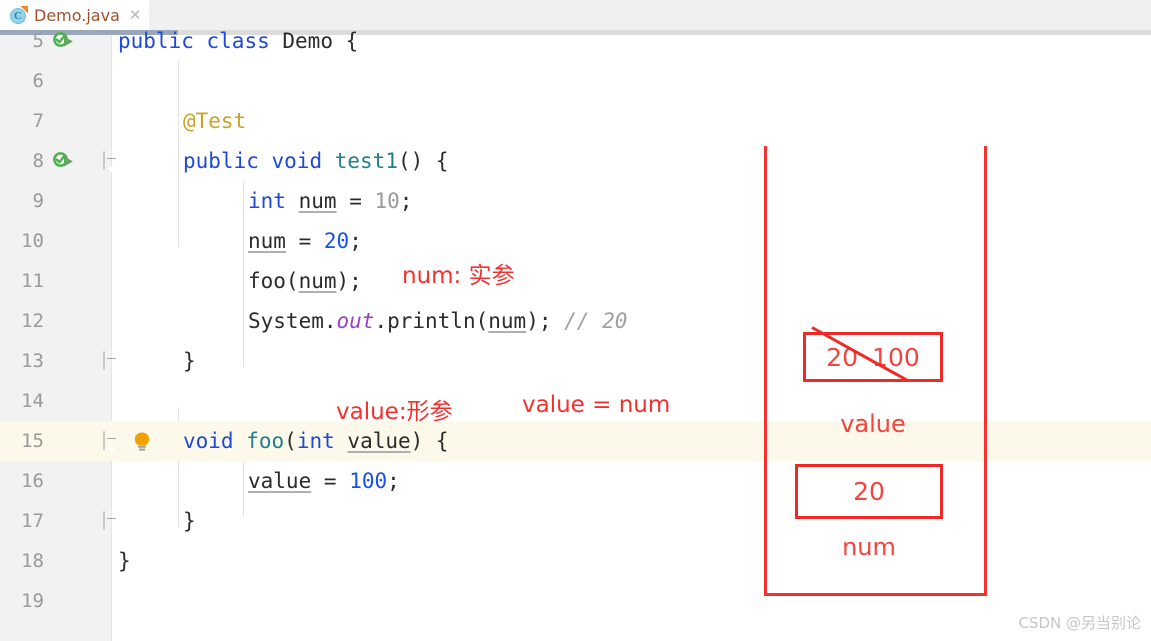  I want to click on editor-row: 7, so click(575, 121).